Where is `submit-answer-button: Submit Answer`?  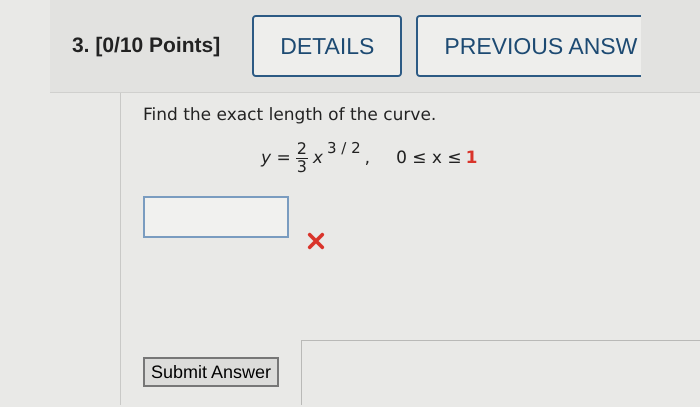 submit-answer-button: Submit Answer is located at coordinates (211, 372).